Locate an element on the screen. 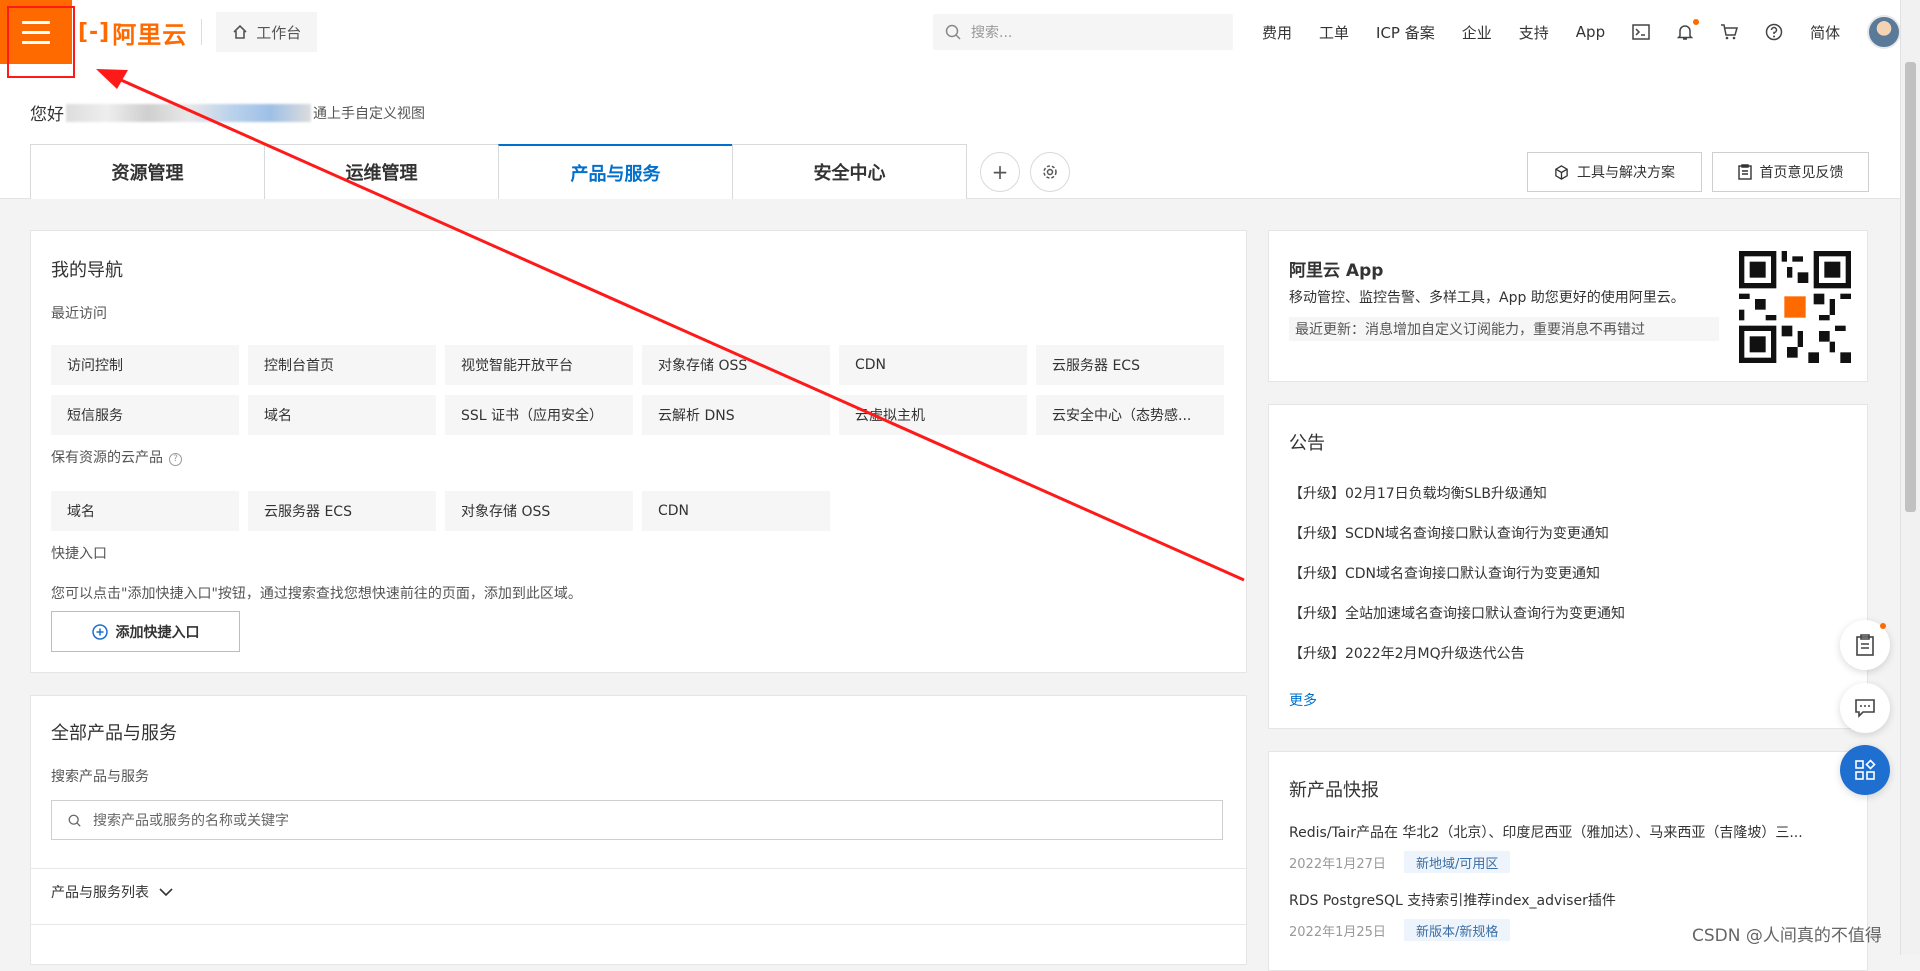 This screenshot has width=1920, height=971. plus-circle-icon is located at coordinates (99, 631).